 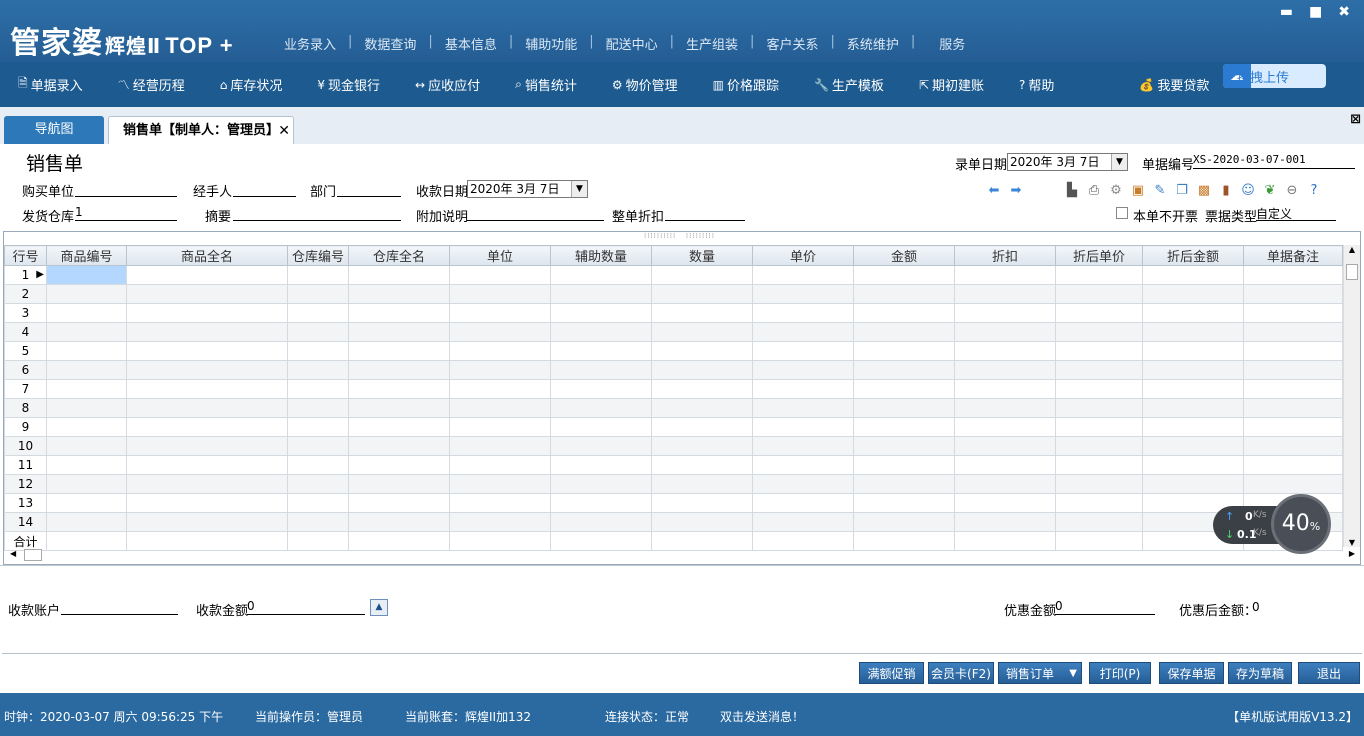 What do you see at coordinates (1119, 162) in the screenshot?
I see `chevron-down-icon: ▼` at bounding box center [1119, 162].